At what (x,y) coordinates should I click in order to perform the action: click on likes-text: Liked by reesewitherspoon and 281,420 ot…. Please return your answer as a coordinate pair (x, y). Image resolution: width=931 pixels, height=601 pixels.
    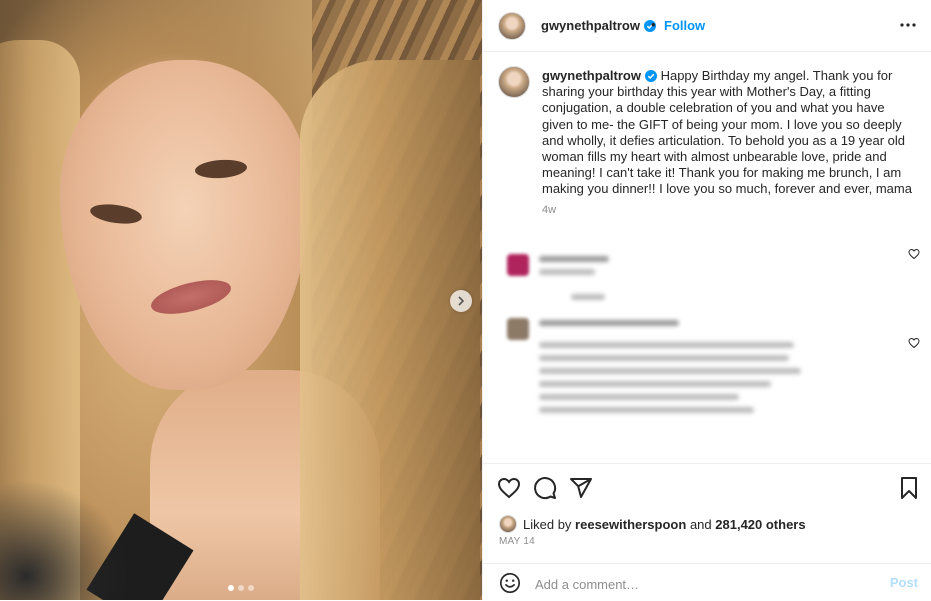
    Looking at the image, I should click on (664, 524).